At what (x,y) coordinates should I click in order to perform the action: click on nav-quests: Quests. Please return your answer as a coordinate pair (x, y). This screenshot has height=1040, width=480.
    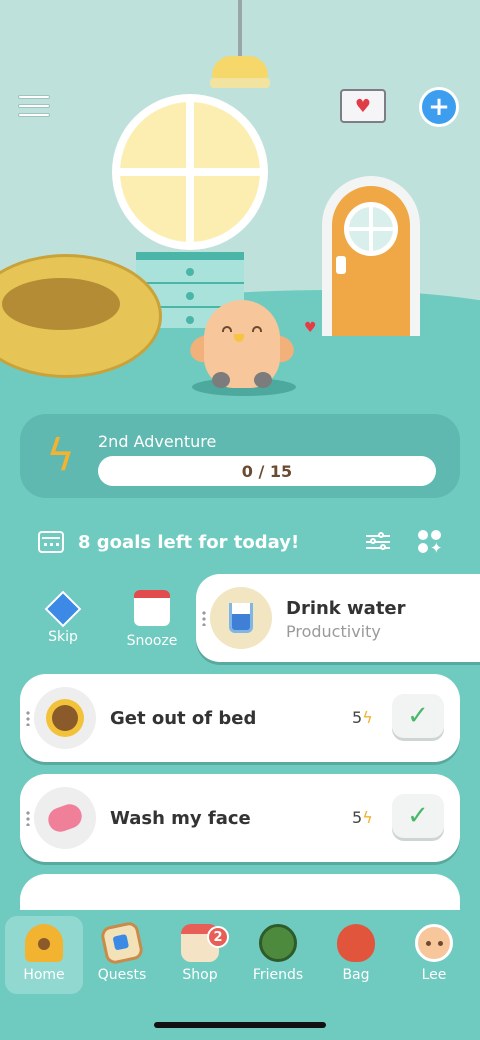
    Looking at the image, I should click on (122, 955).